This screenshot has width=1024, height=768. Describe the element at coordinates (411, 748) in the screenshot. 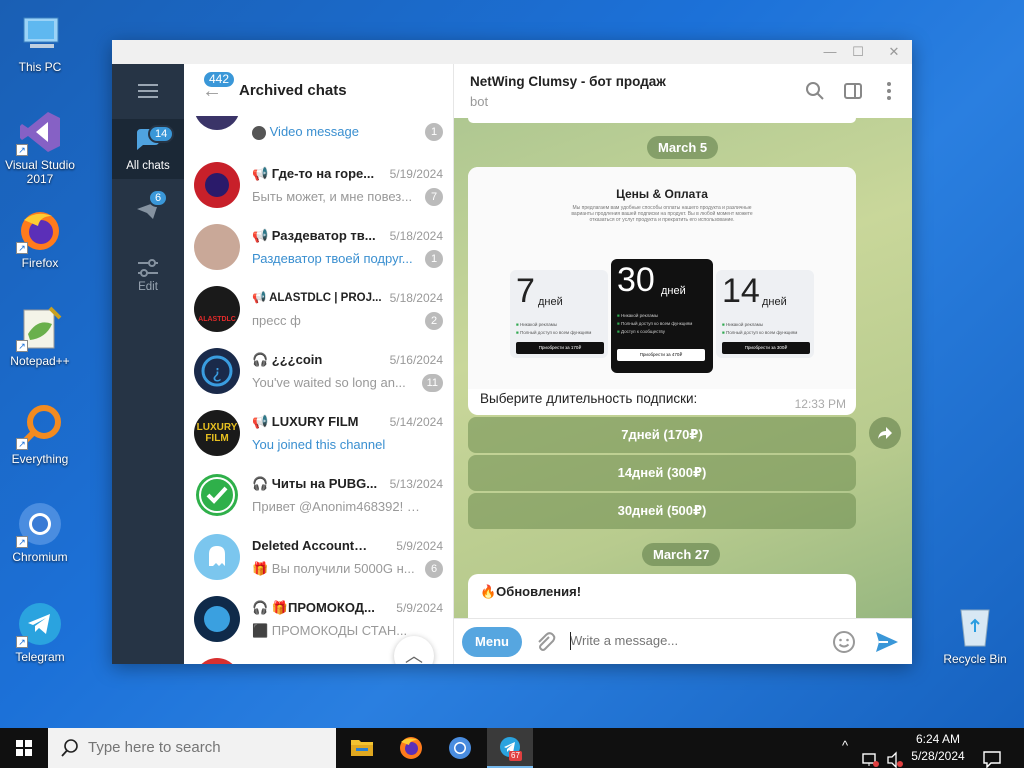

I see `taskbar-firefox` at that location.